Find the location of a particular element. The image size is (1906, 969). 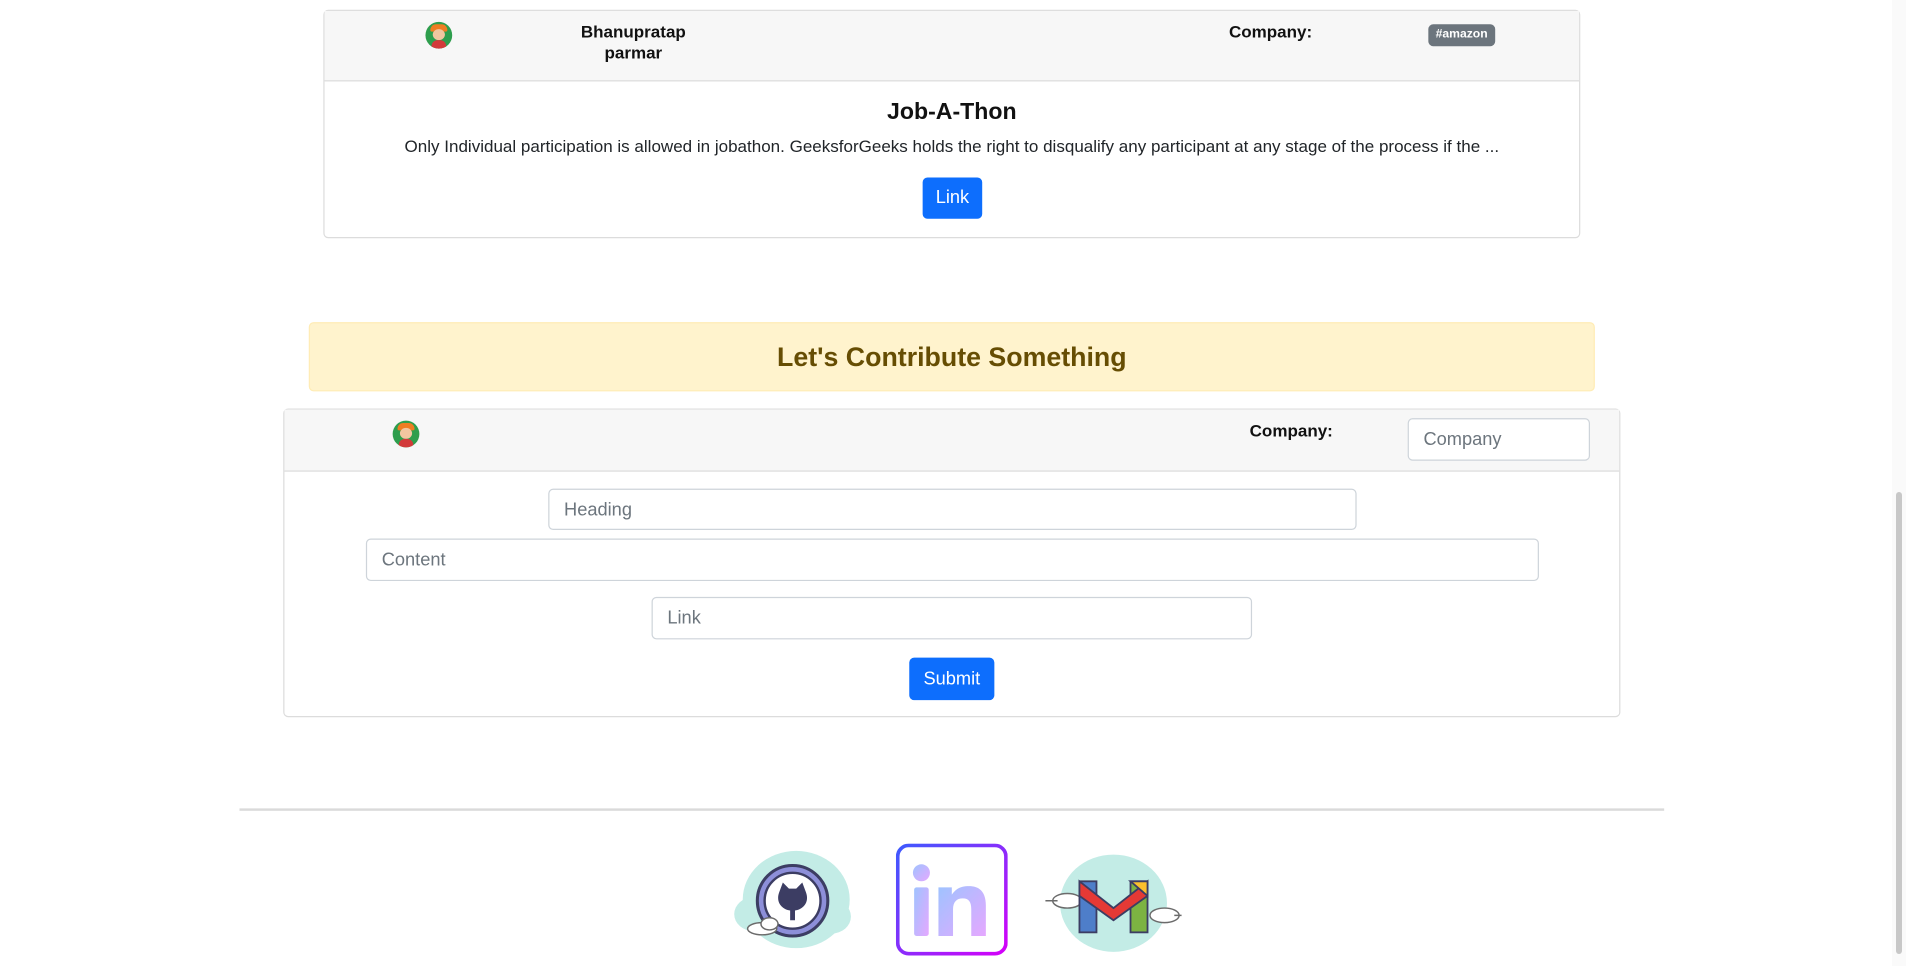

contribute-heading-banner: Let's Contribute Something is located at coordinates (951, 357).